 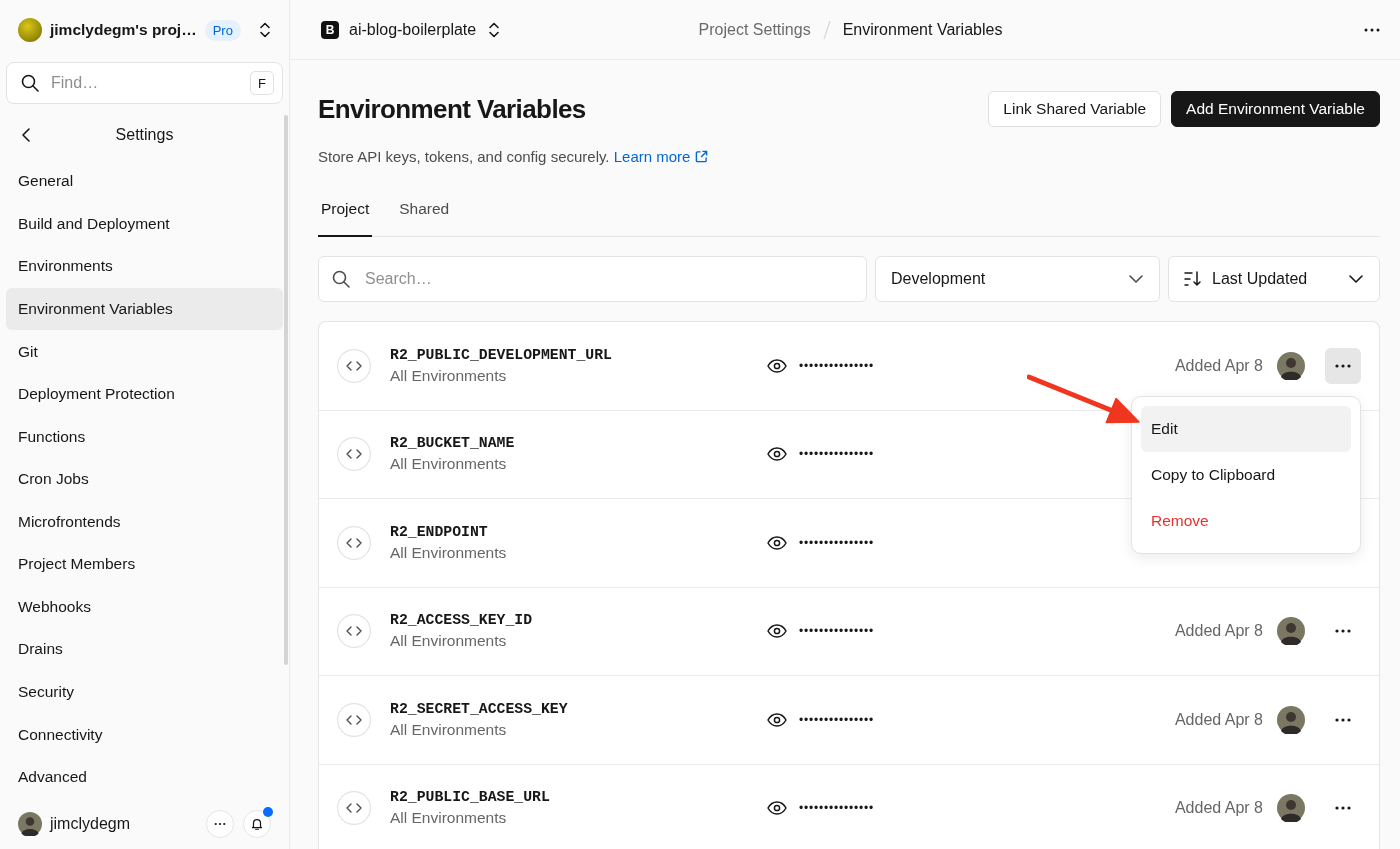 I want to click on back-chevron-icon, so click(x=26, y=135).